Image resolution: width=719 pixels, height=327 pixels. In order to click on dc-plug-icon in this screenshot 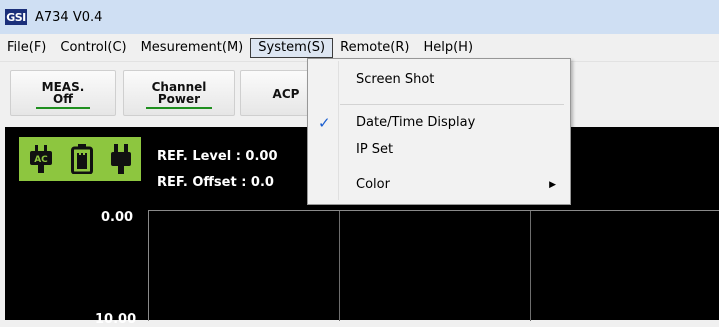, I will do `click(121, 159)`.